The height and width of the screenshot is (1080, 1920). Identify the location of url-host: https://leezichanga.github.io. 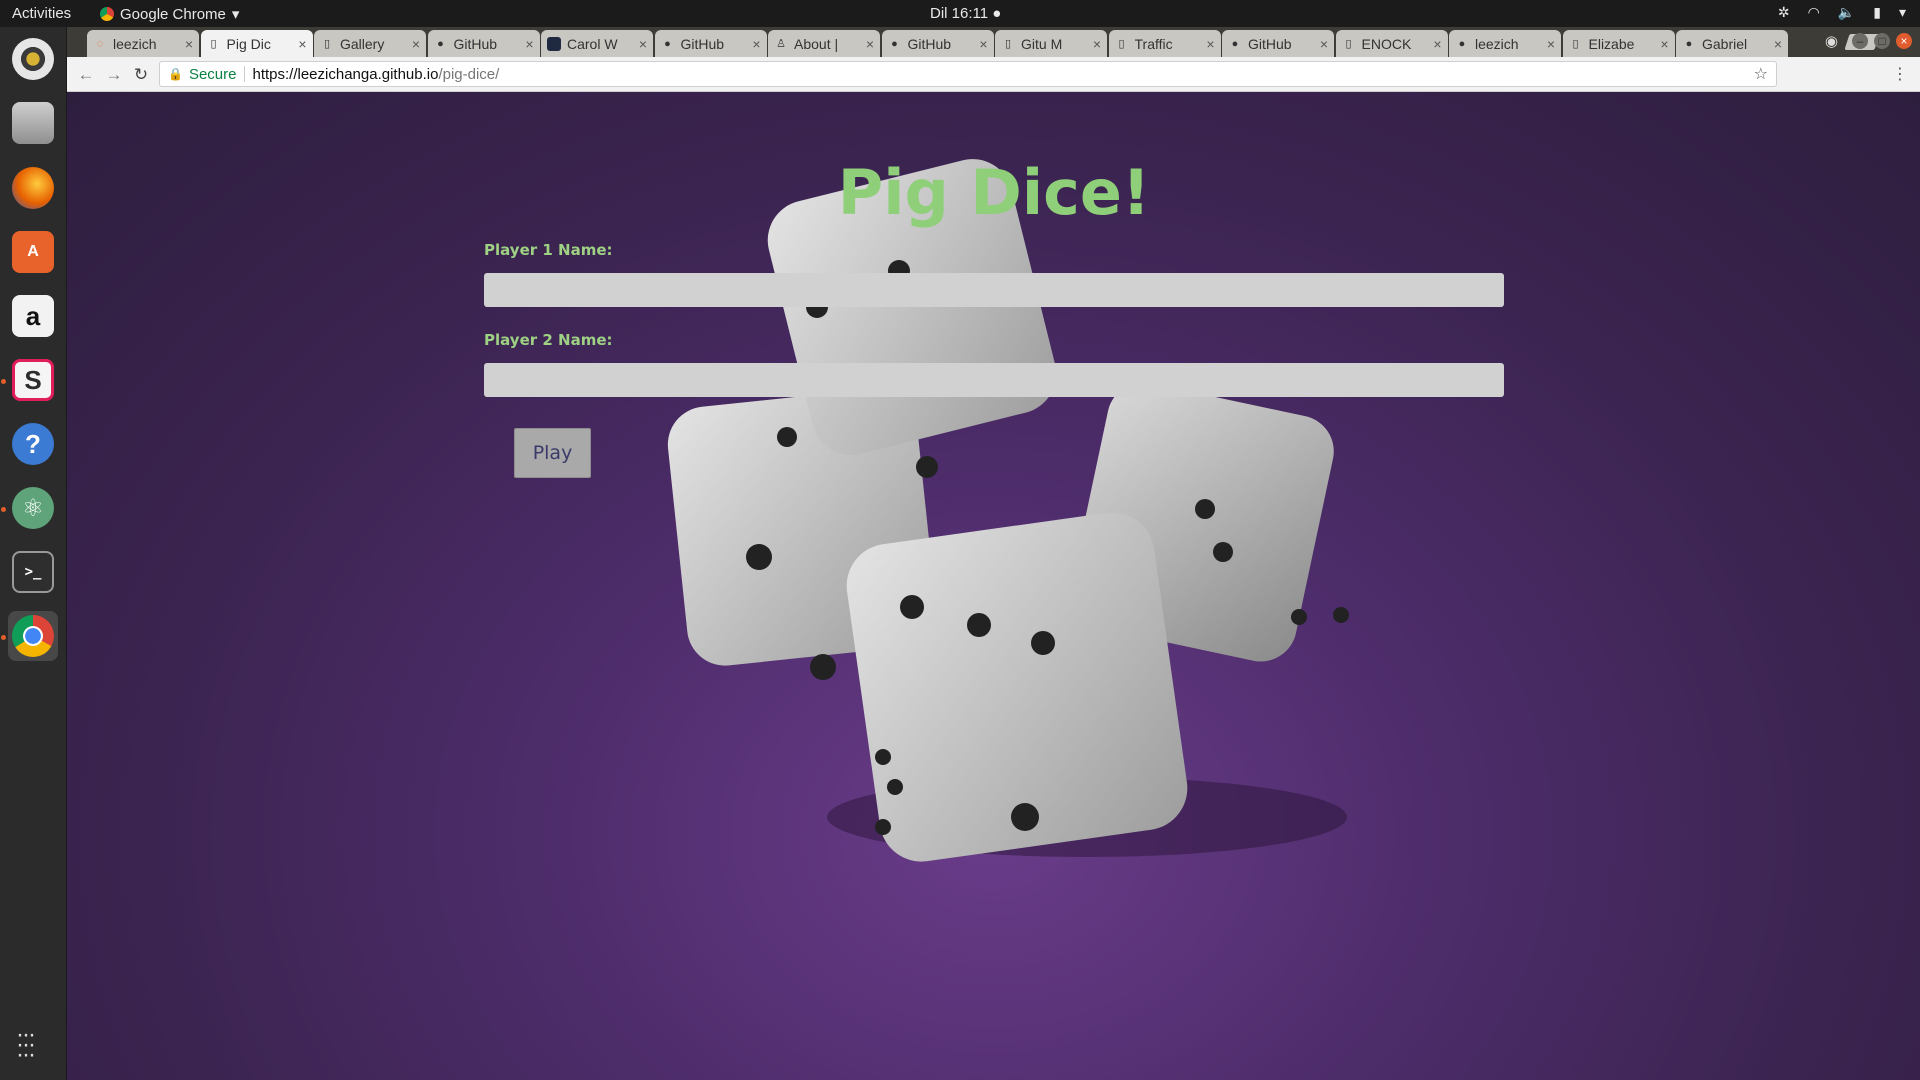
(345, 74).